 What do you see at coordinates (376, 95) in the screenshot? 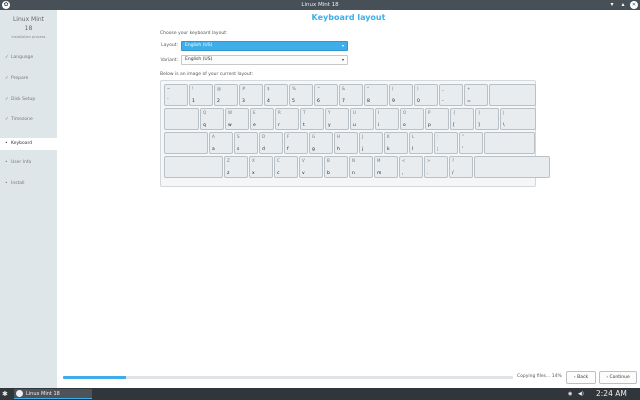
I see `keyboard-key: * 8` at bounding box center [376, 95].